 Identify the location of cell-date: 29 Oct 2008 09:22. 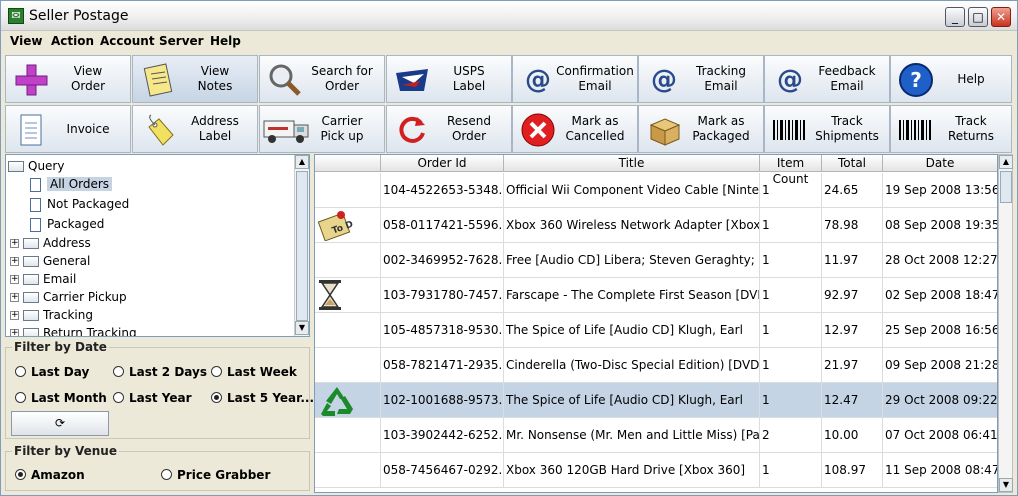
(940, 400).